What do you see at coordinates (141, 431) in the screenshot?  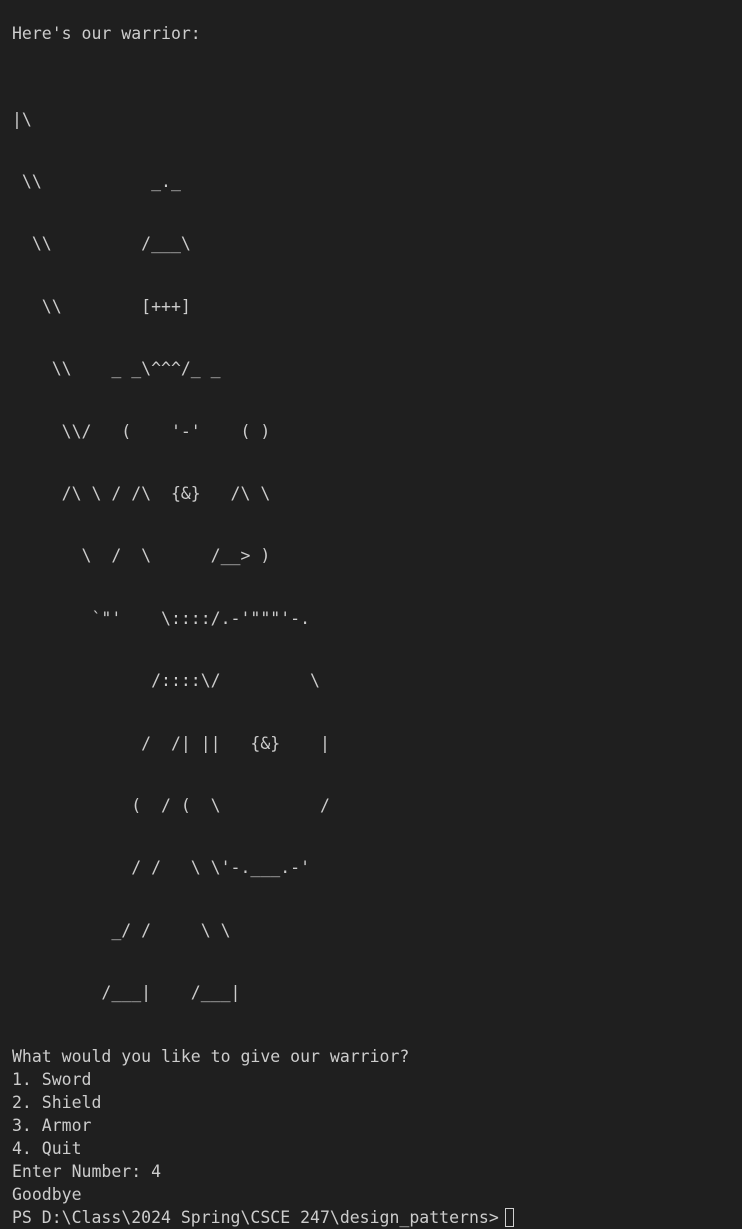 I see `art-line: \\/ ( '-' ( )` at bounding box center [141, 431].